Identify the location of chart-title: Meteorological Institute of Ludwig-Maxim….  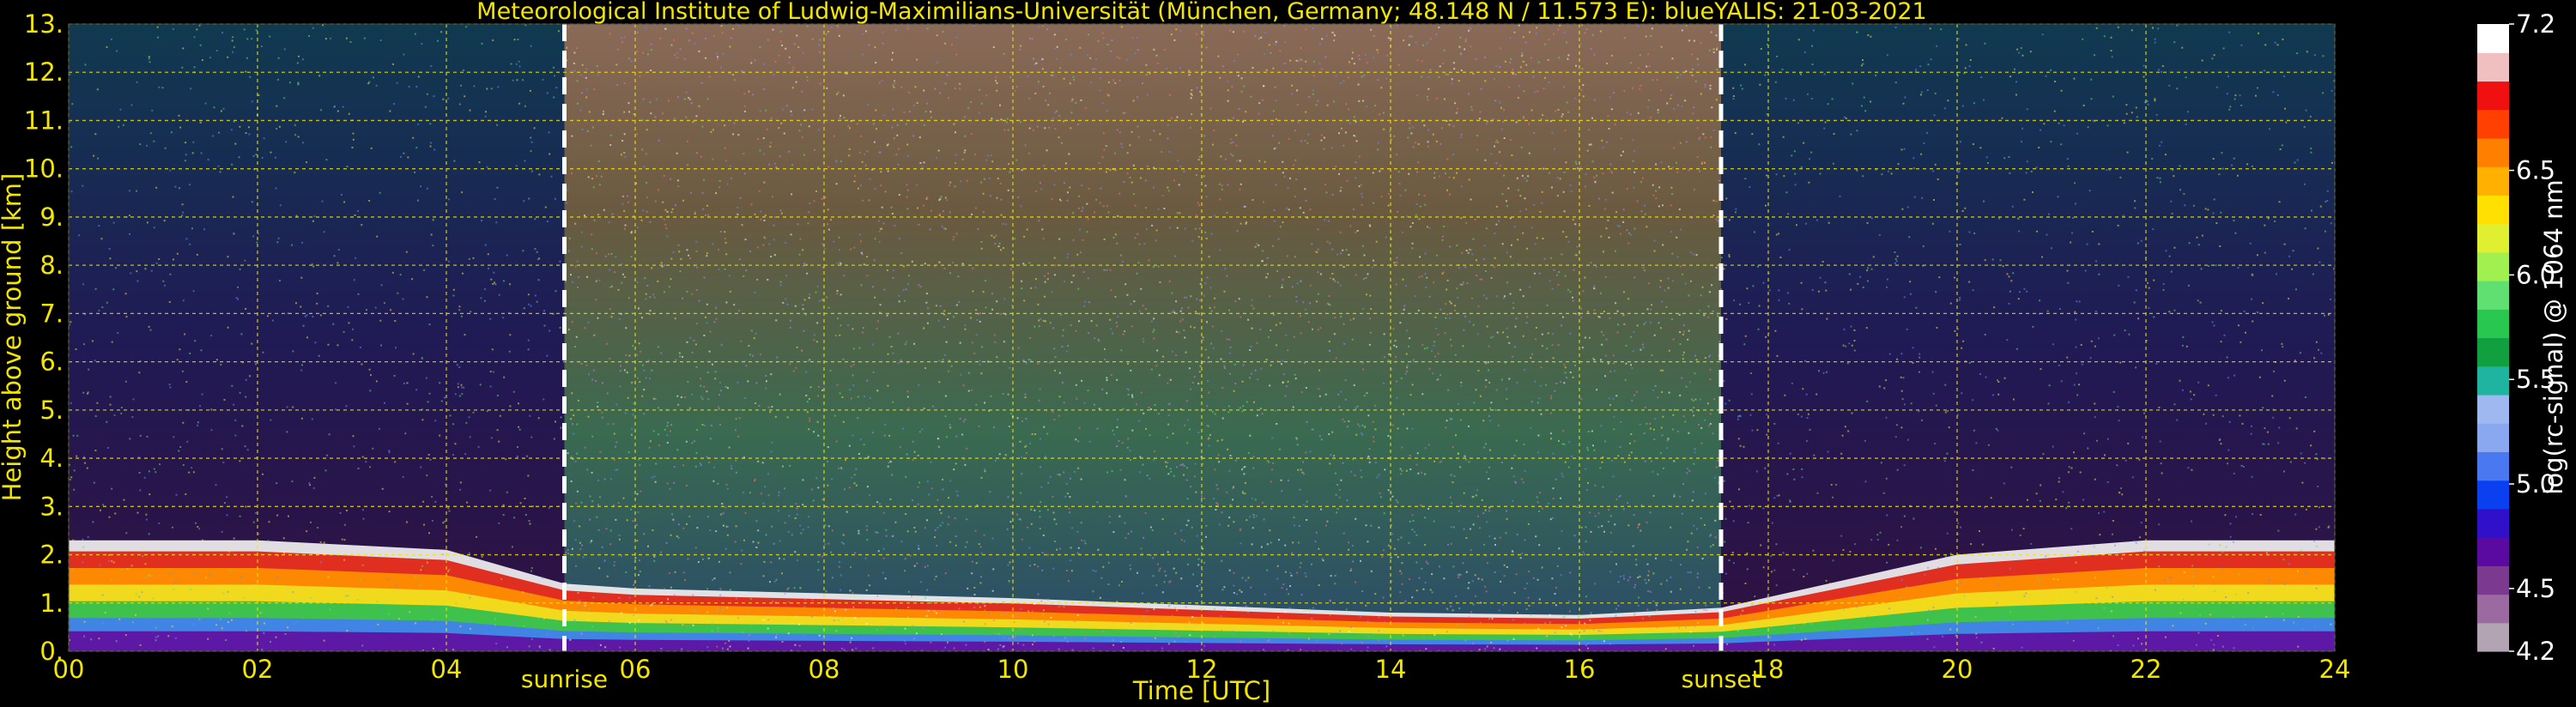
(1201, 12).